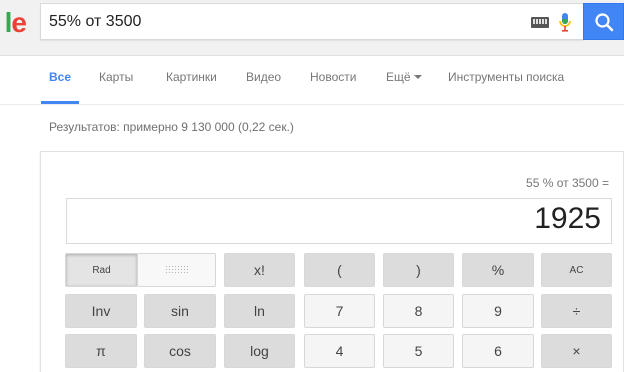  I want to click on deg-button, so click(176, 270).